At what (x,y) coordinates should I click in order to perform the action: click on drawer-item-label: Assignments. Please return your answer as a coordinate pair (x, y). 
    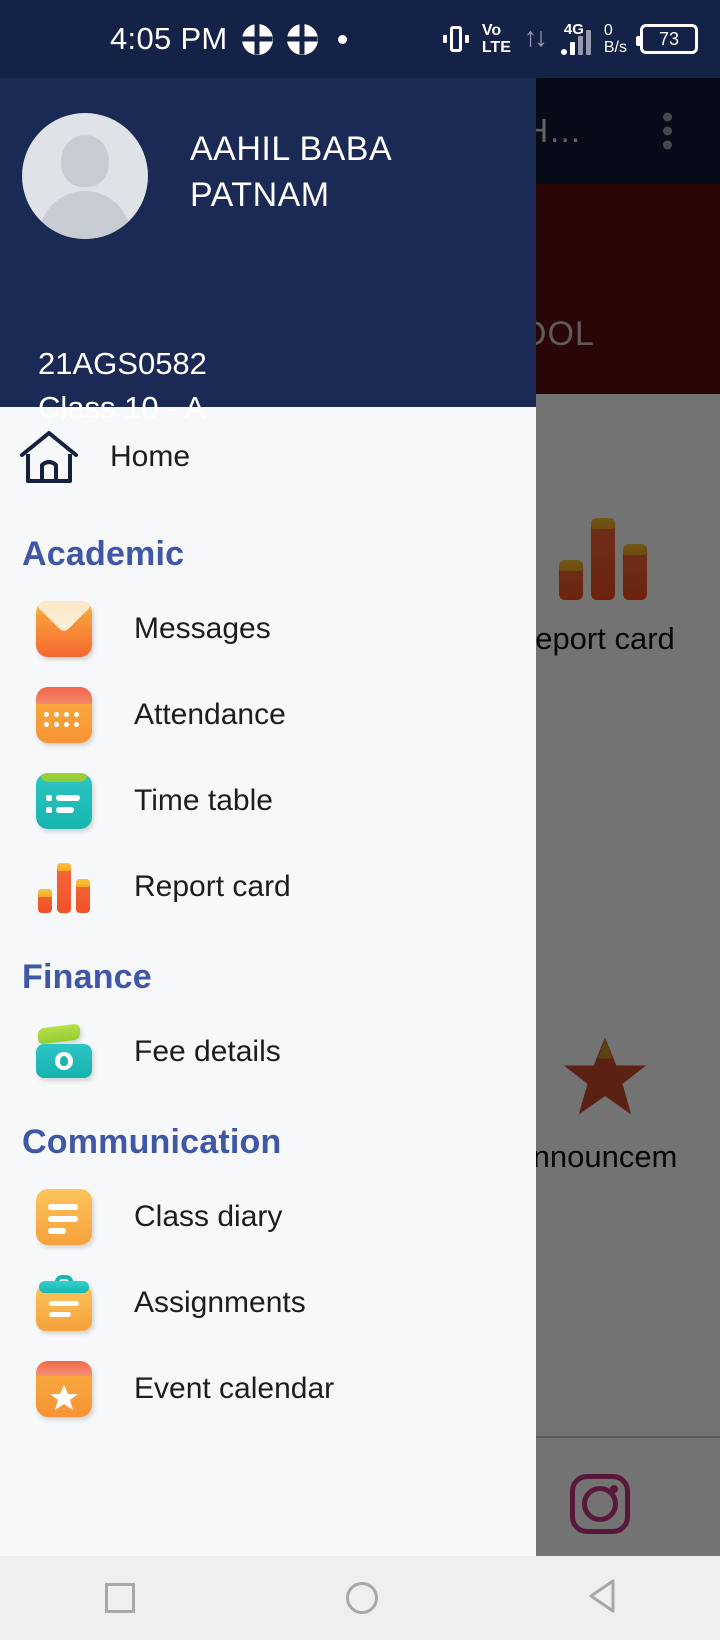
    Looking at the image, I should click on (220, 1302).